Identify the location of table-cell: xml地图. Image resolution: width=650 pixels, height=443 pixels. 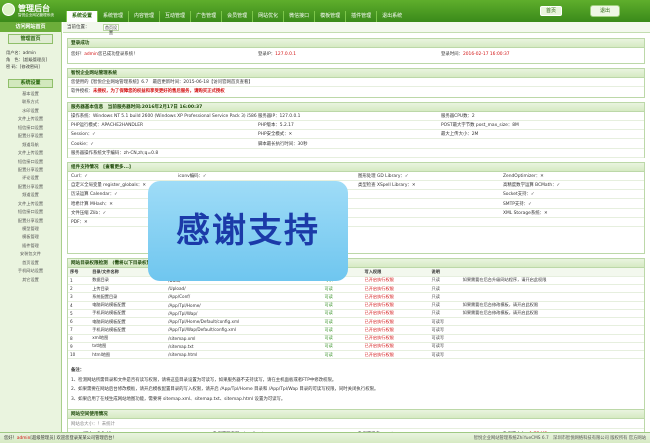
(128, 338).